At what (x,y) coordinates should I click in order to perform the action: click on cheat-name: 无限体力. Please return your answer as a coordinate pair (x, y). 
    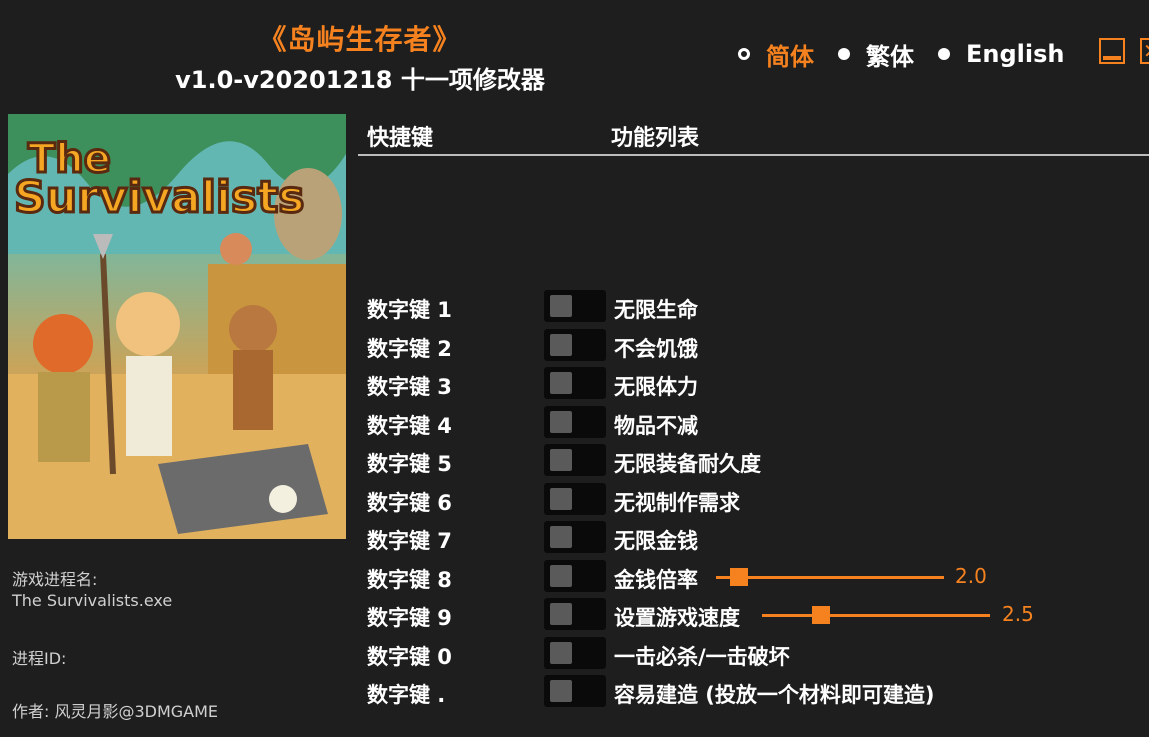
    Looking at the image, I should click on (656, 387).